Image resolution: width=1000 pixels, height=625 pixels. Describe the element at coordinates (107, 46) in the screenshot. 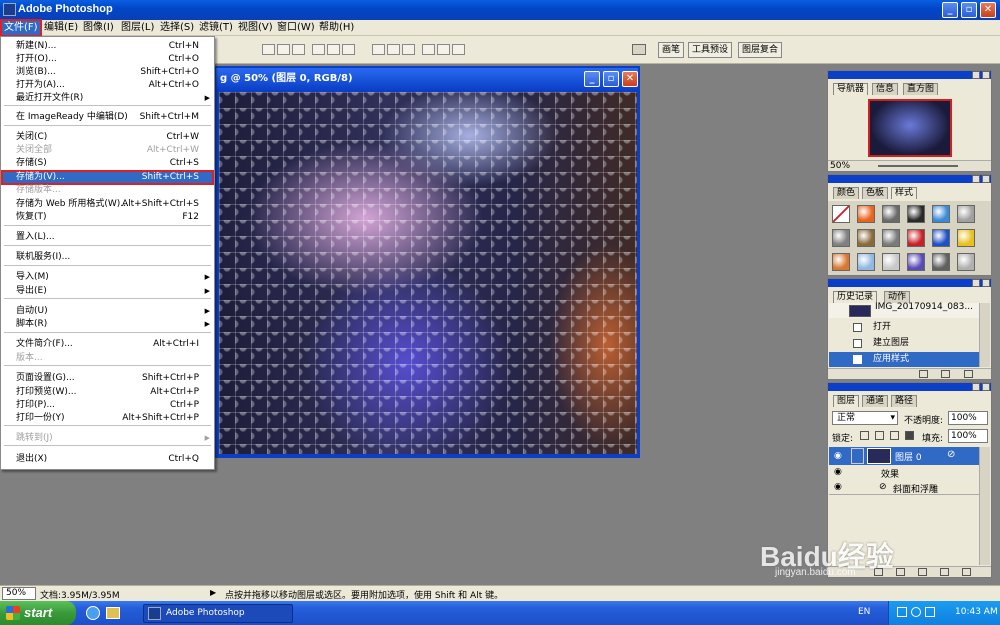

I see `file-menu-item: 新建(N)... Ctrl+N` at that location.